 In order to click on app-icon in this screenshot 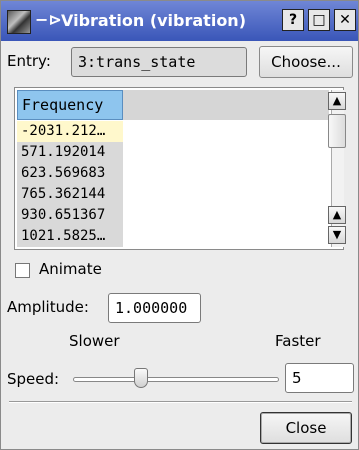, I will do `click(19, 22)`.